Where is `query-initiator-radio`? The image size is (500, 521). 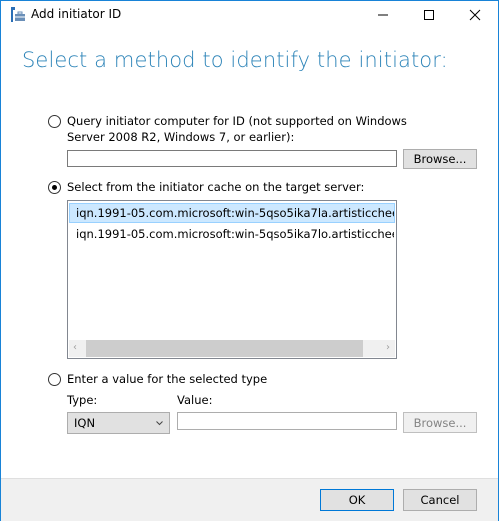 query-initiator-radio is located at coordinates (54, 121).